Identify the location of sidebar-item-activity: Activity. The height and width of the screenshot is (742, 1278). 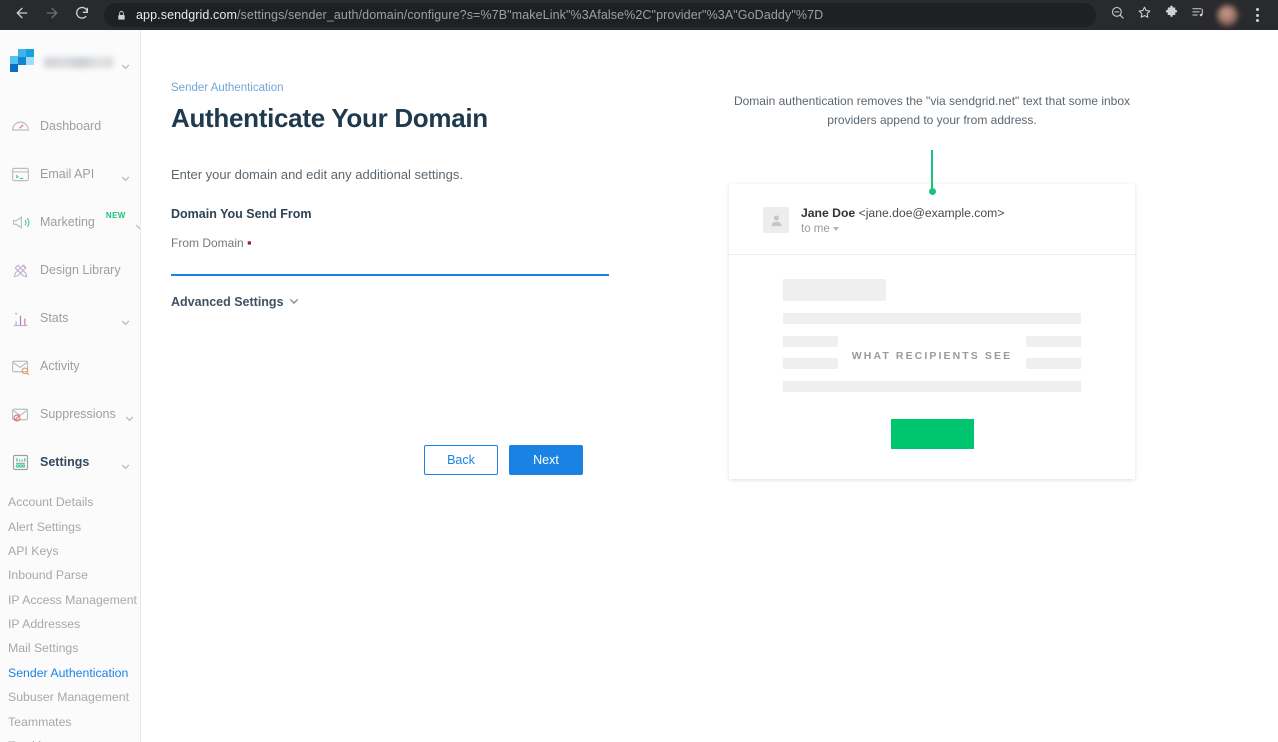
(70, 366).